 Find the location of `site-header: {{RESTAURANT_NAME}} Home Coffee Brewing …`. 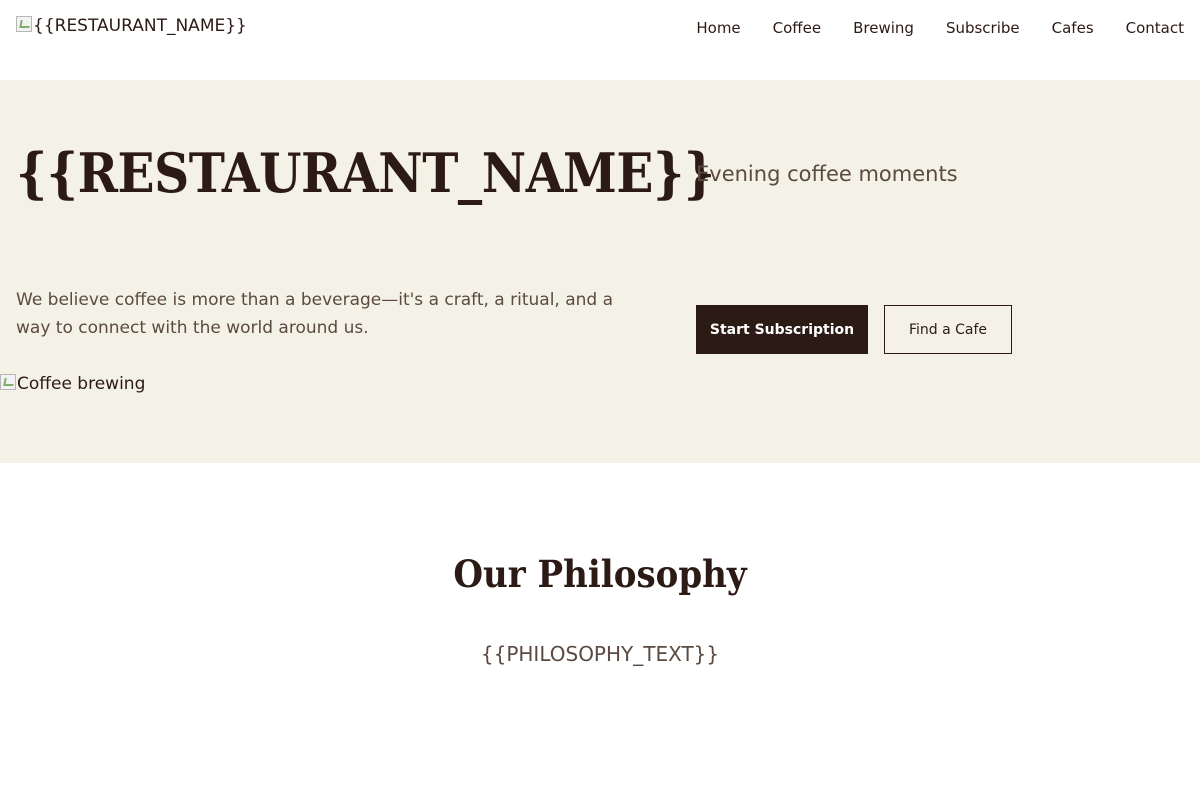

site-header: {{RESTAURANT_NAME}} Home Coffee Brewing … is located at coordinates (600, 40).